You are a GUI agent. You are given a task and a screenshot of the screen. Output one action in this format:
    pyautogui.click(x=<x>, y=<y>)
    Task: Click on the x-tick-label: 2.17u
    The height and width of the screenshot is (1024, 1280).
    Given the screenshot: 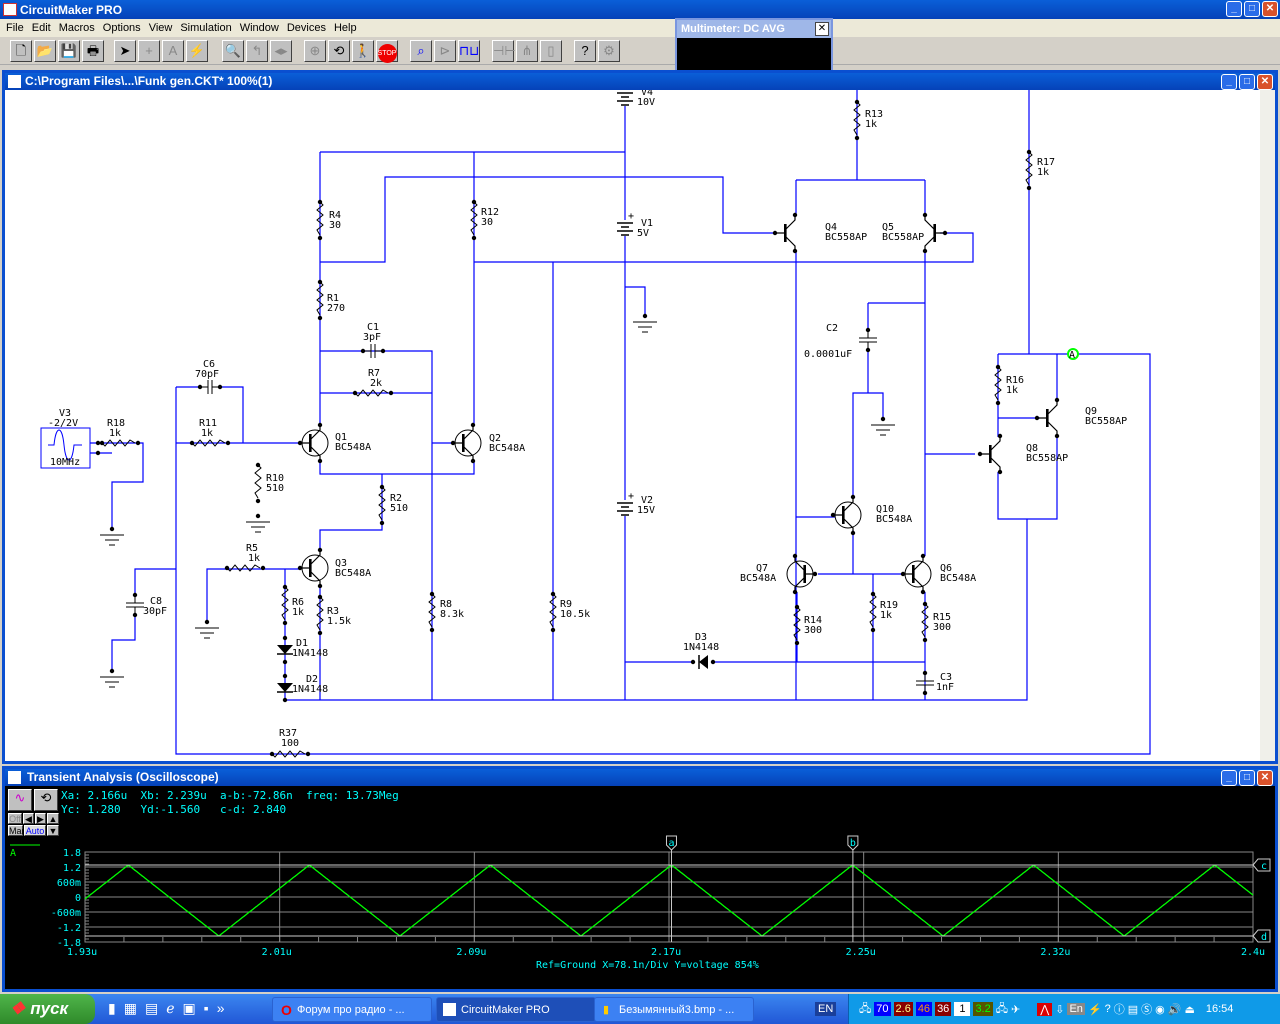 What is the action you would take?
    pyautogui.click(x=666, y=952)
    